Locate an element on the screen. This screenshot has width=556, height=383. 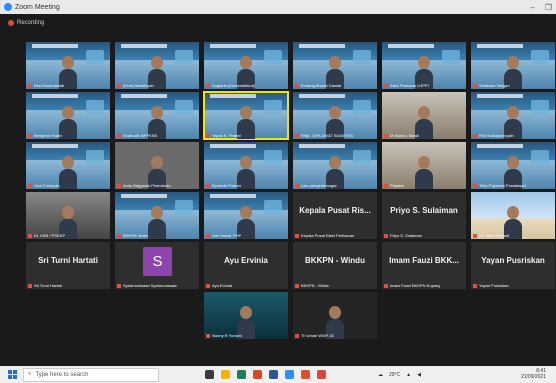
participant-tile: Setiawan Tarigan is located at coordinates (513, 65).